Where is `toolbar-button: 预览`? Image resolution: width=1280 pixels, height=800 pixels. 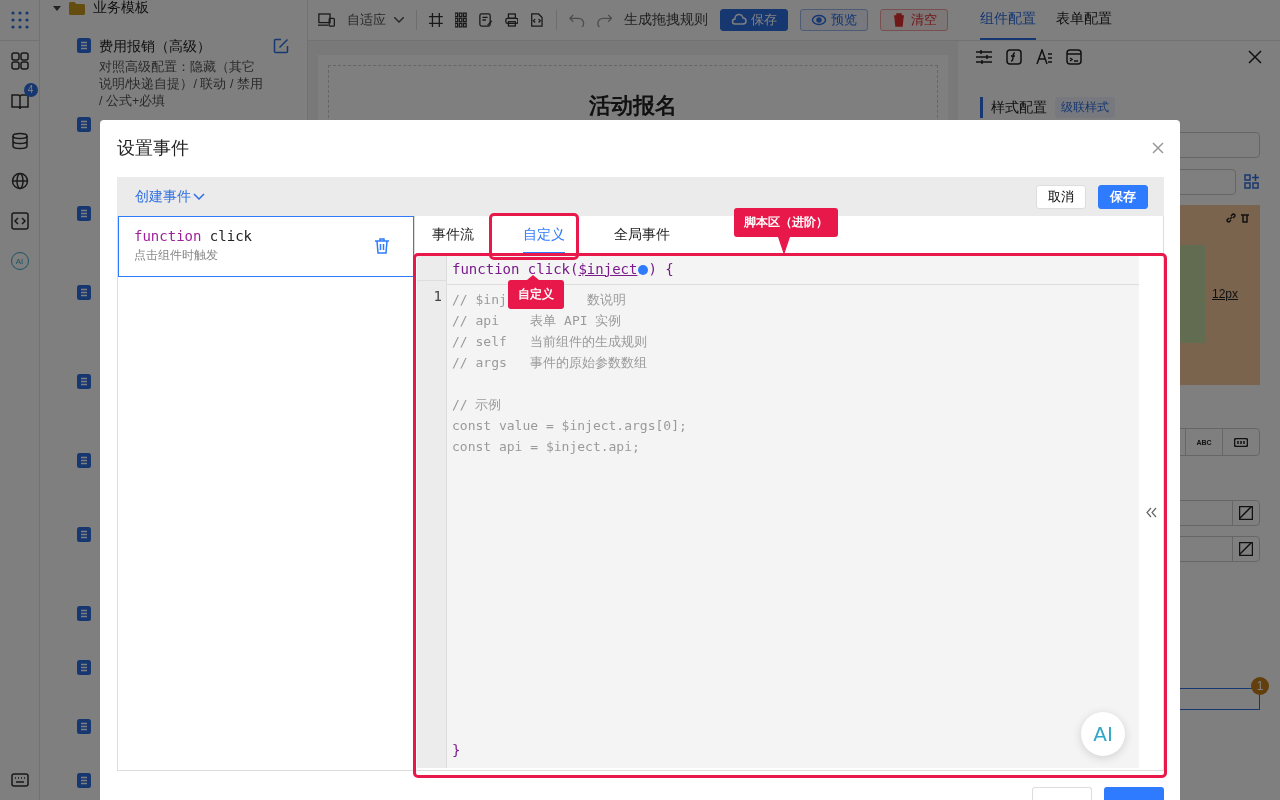 toolbar-button: 预览 is located at coordinates (834, 20).